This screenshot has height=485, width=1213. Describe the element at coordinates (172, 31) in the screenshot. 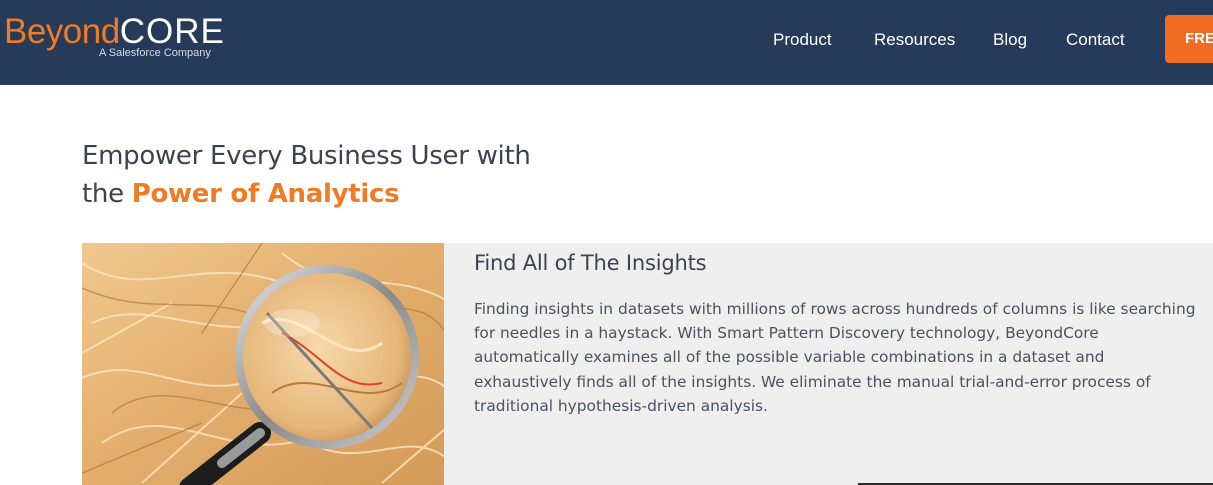

I see `logo-word-core: CORE` at that location.